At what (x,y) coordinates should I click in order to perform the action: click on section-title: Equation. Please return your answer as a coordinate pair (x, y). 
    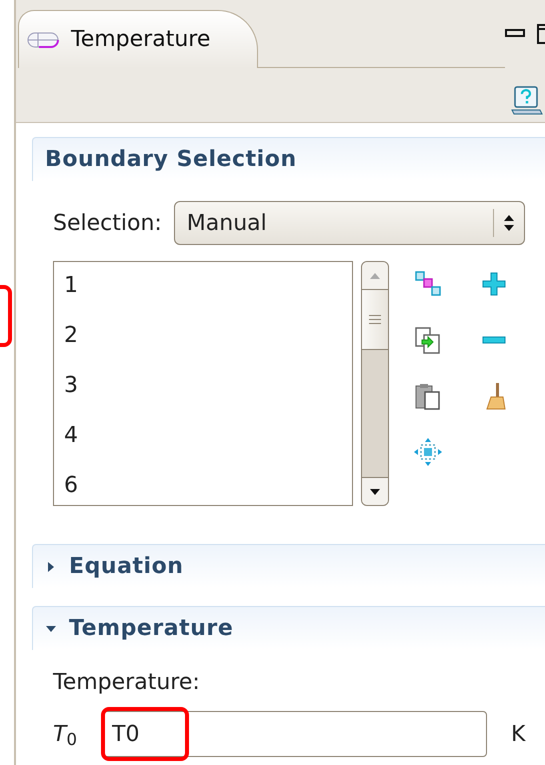
    Looking at the image, I should click on (126, 567).